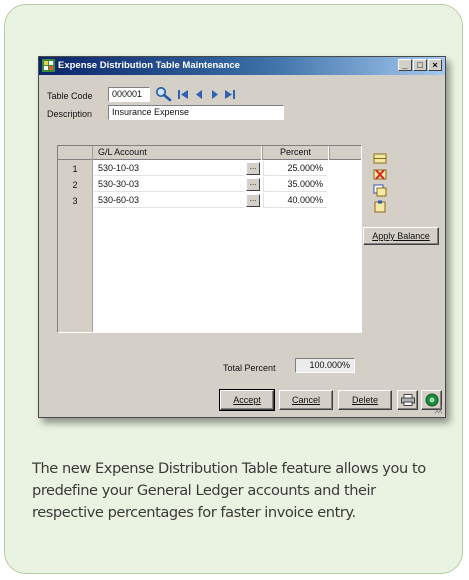 The height and width of the screenshot is (580, 469). I want to click on description-label: Description, so click(70, 114).